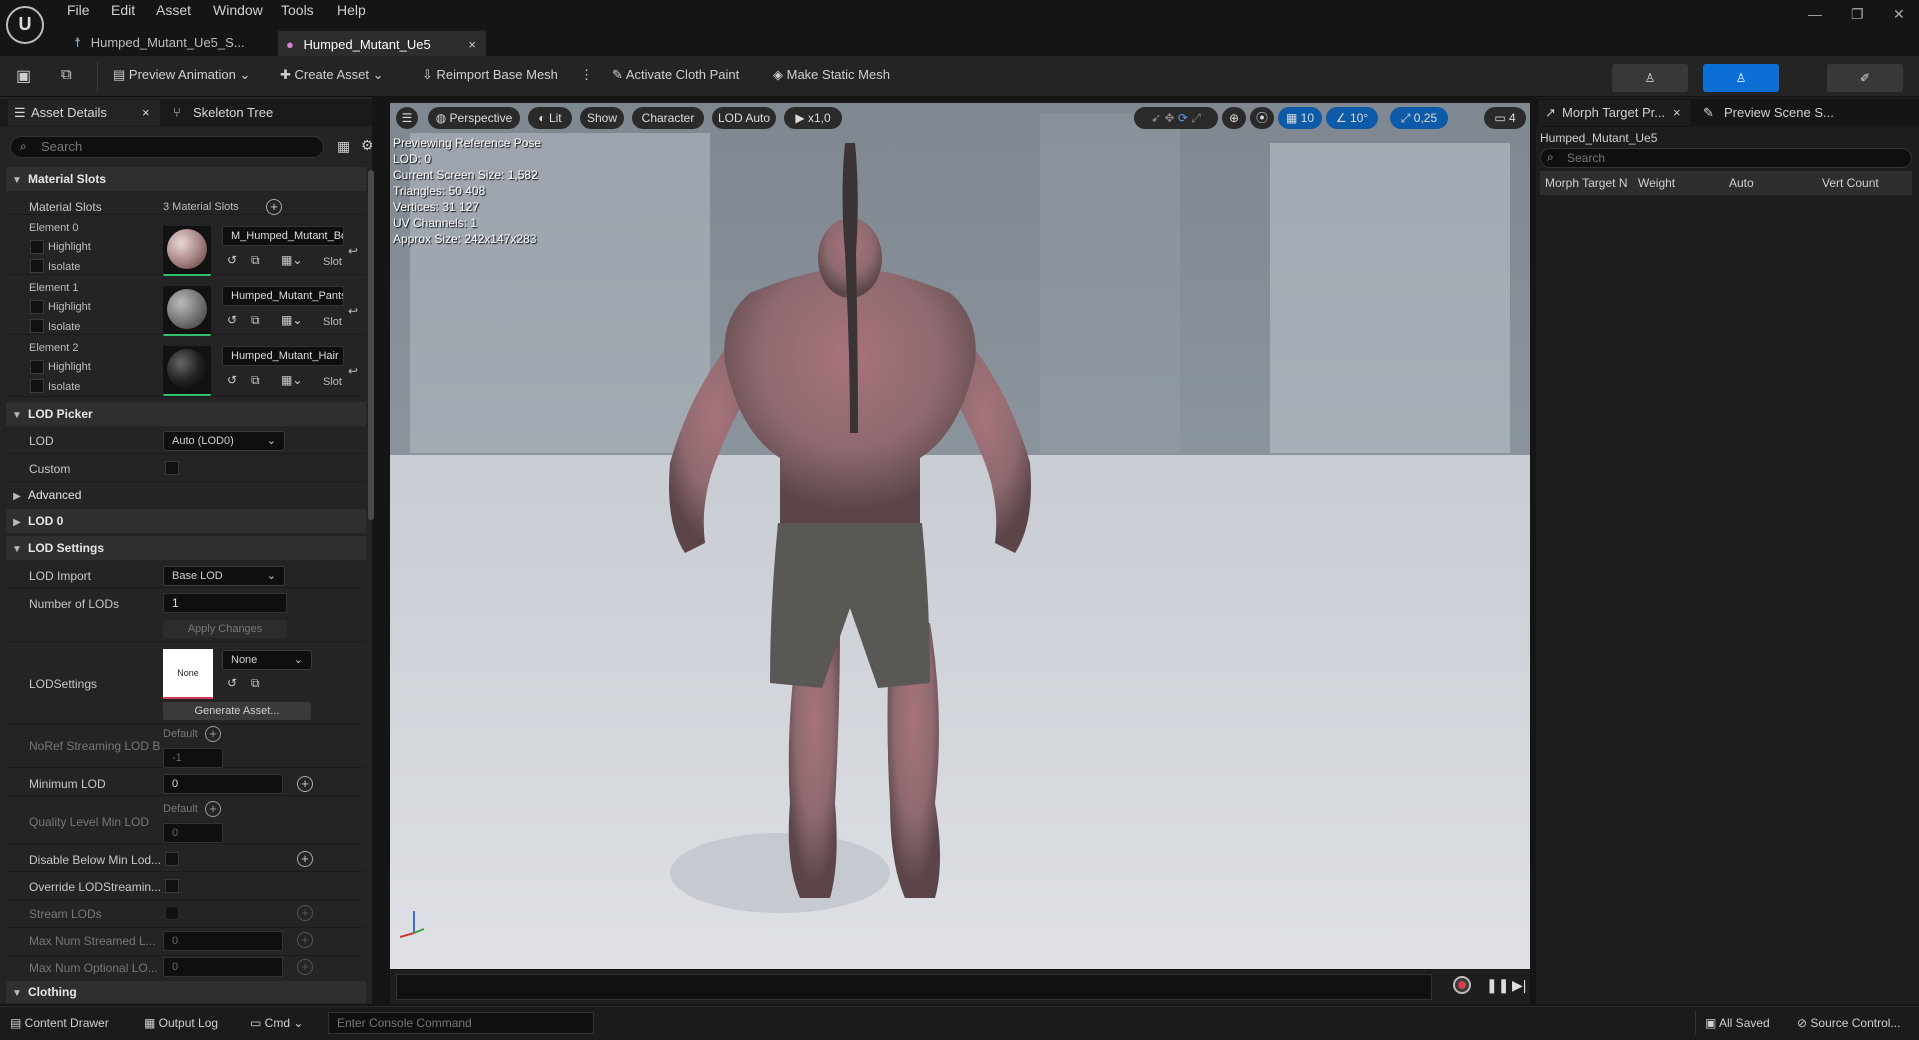 This screenshot has width=1919, height=1040. I want to click on browse-icon: ⧉, so click(66, 74).